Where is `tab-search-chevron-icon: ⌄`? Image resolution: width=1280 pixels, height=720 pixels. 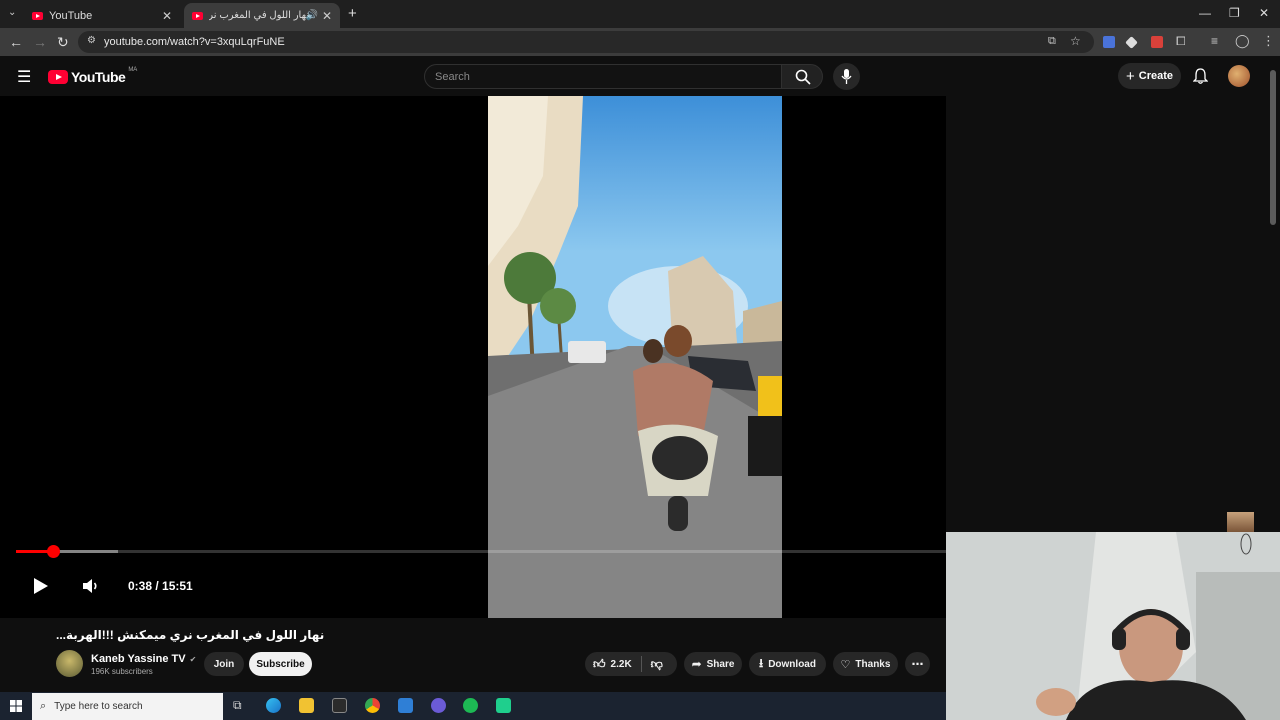 tab-search-chevron-icon: ⌄ is located at coordinates (12, 12).